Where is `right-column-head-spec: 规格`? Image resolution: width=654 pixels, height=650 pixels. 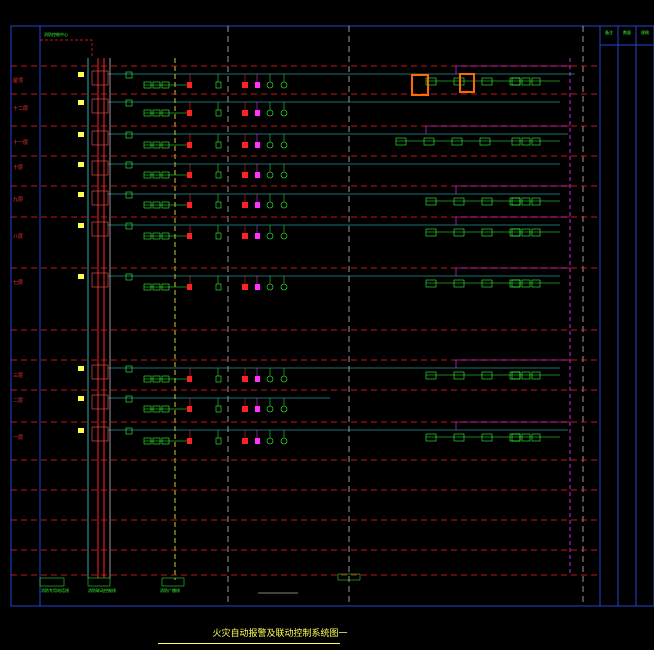
right-column-head-spec: 规格 is located at coordinates (645, 32).